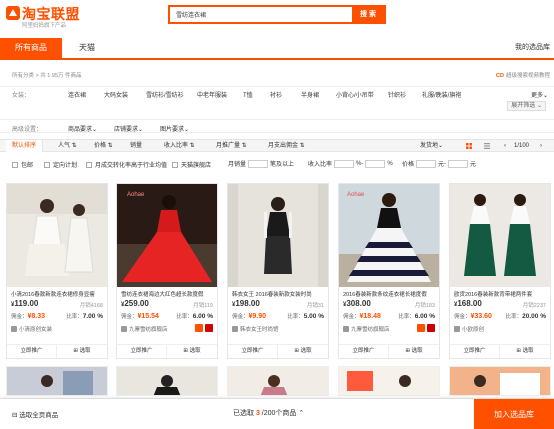 The image size is (554, 429). What do you see at coordinates (501, 294) in the screenshot?
I see `product-title: 欧货2016春装新款背带裙两件套` at bounding box center [501, 294].